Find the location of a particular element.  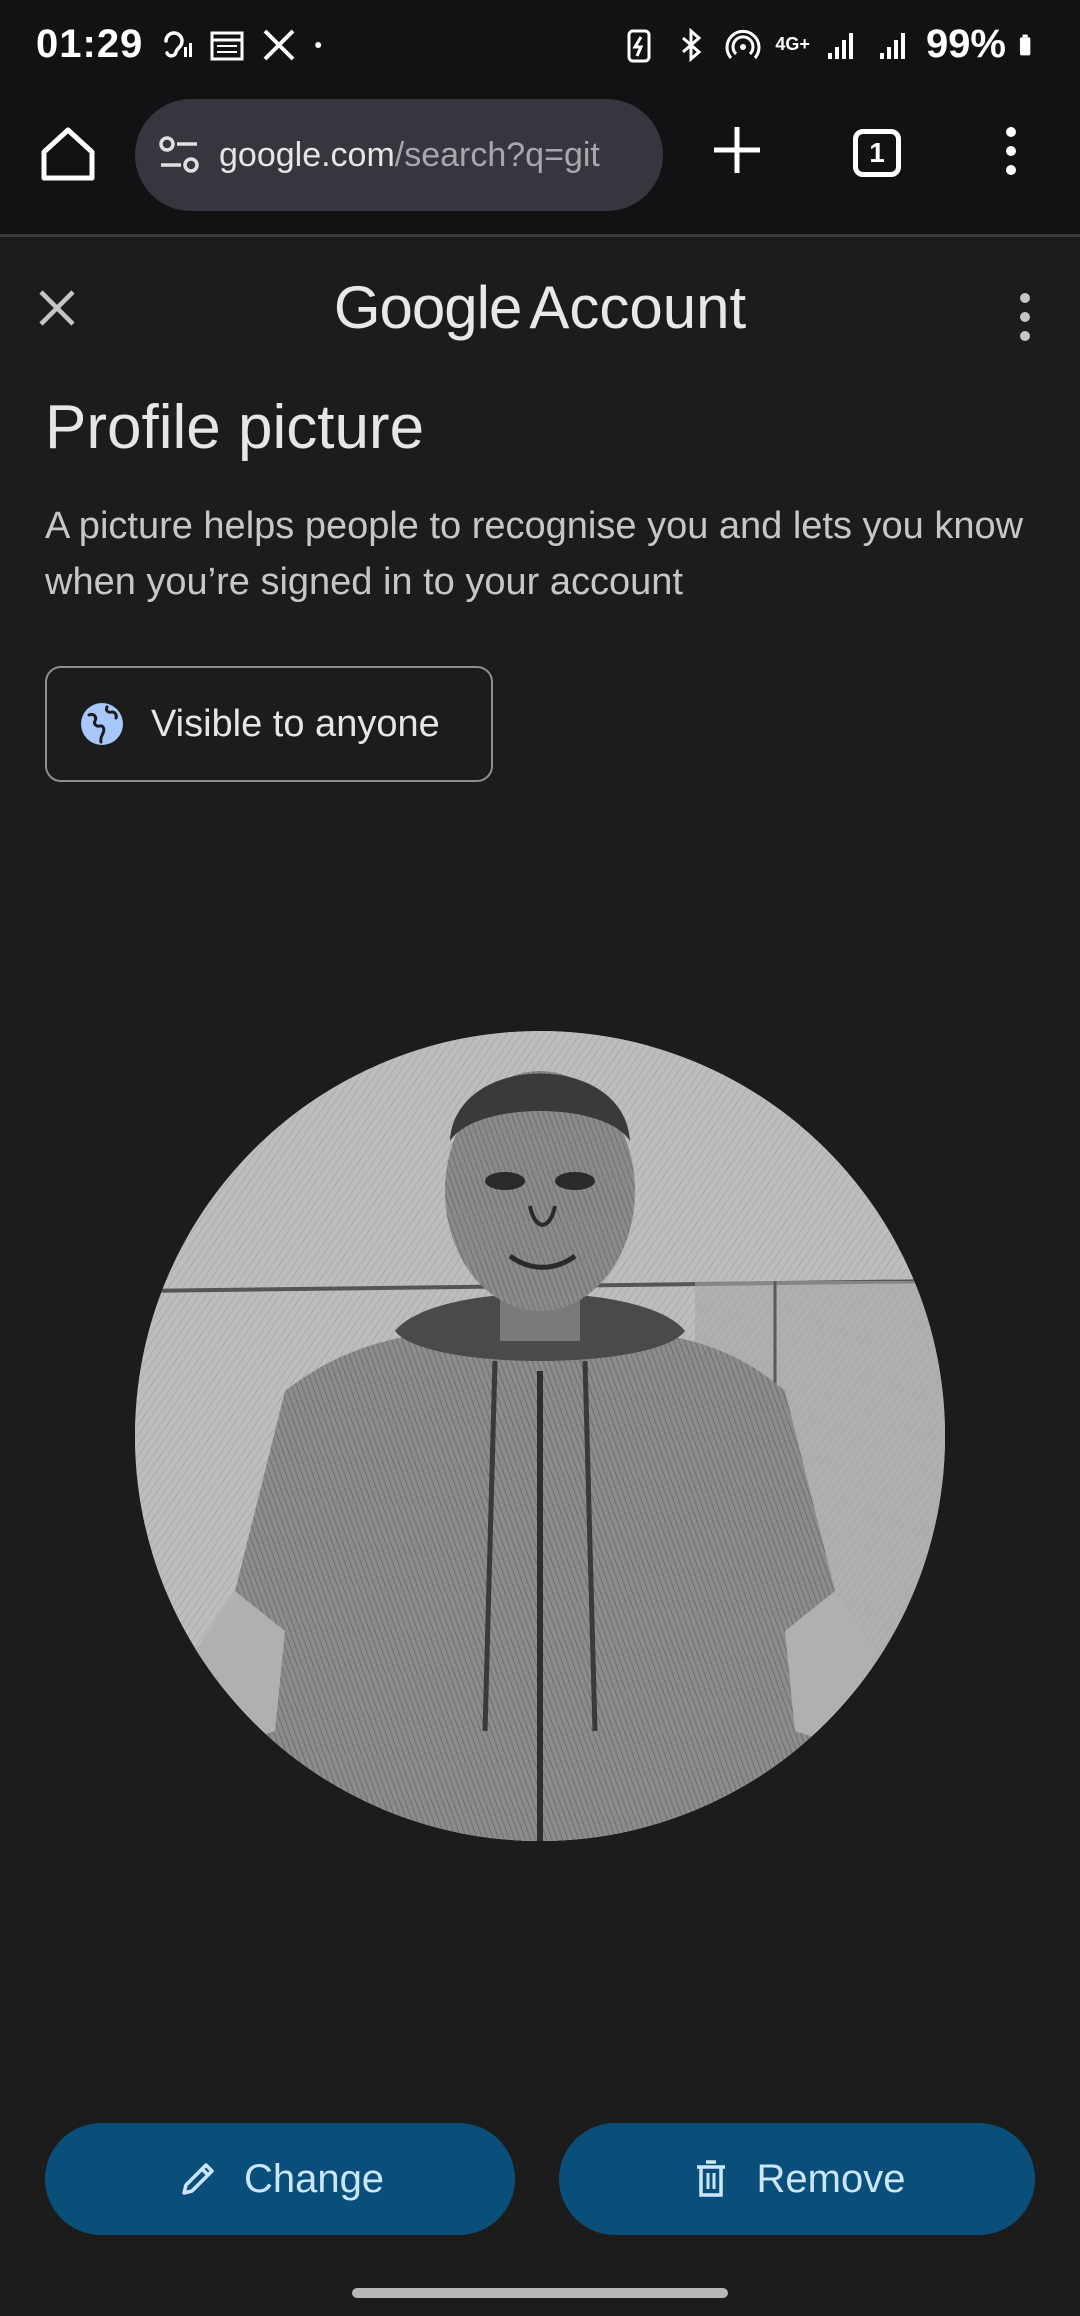

battery-percent: 99% is located at coordinates (965, 44).